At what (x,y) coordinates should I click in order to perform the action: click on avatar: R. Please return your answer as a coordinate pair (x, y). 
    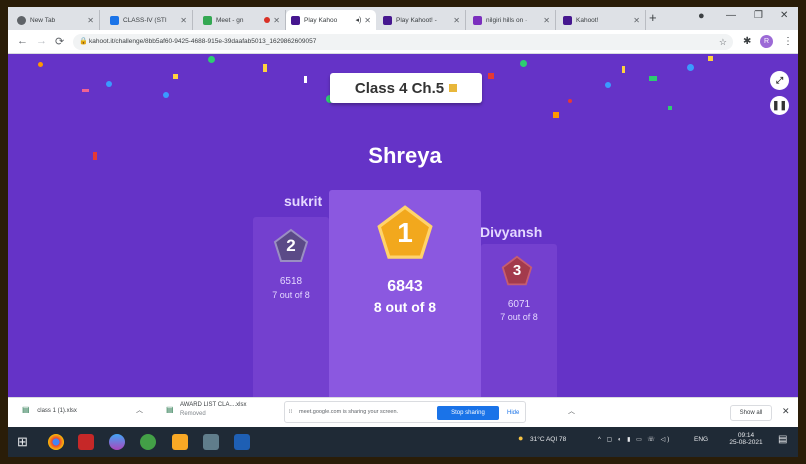
    Looking at the image, I should click on (766, 41).